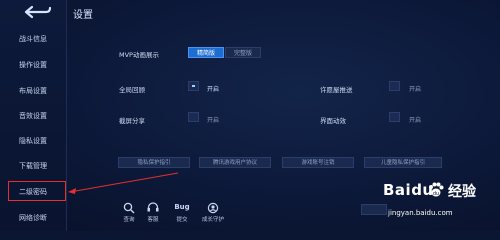  Describe the element at coordinates (441, 202) in the screenshot. I see `baidu-watermark: Baidu du 经验 jingyan.baidu.com` at that location.